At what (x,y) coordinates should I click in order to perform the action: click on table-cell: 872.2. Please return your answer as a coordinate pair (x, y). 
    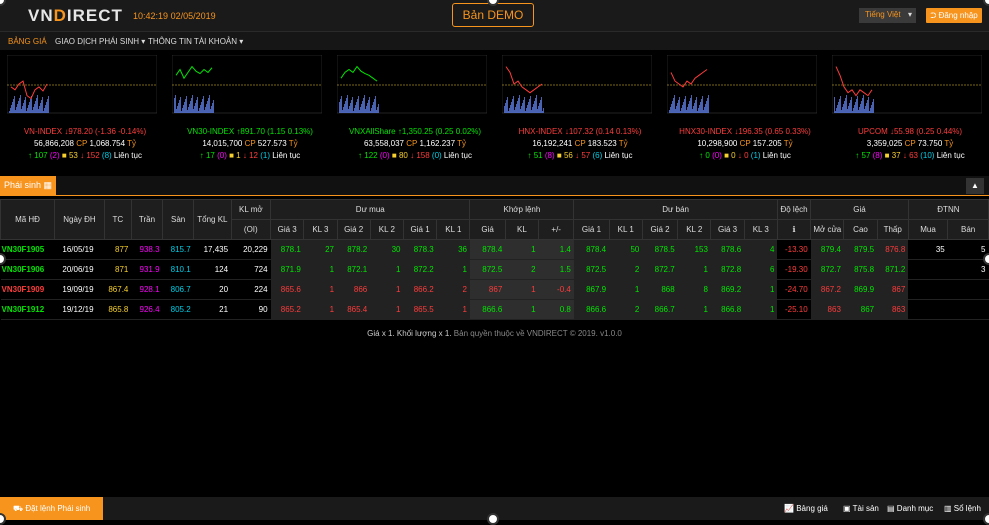
    Looking at the image, I should click on (420, 269).